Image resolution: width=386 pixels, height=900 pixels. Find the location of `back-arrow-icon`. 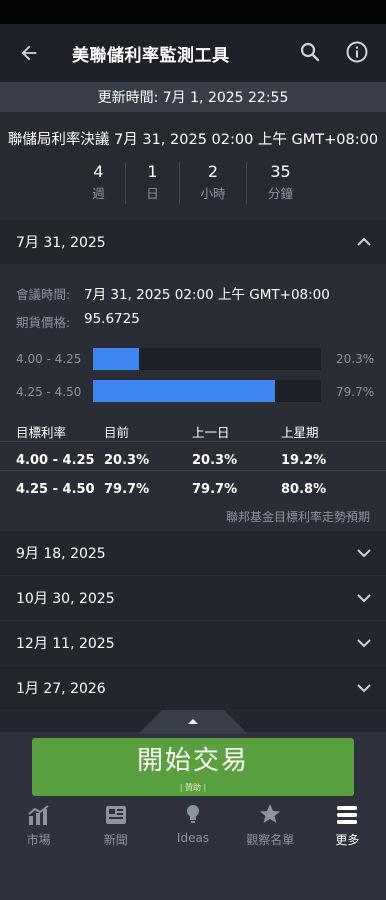

back-arrow-icon is located at coordinates (29, 53).